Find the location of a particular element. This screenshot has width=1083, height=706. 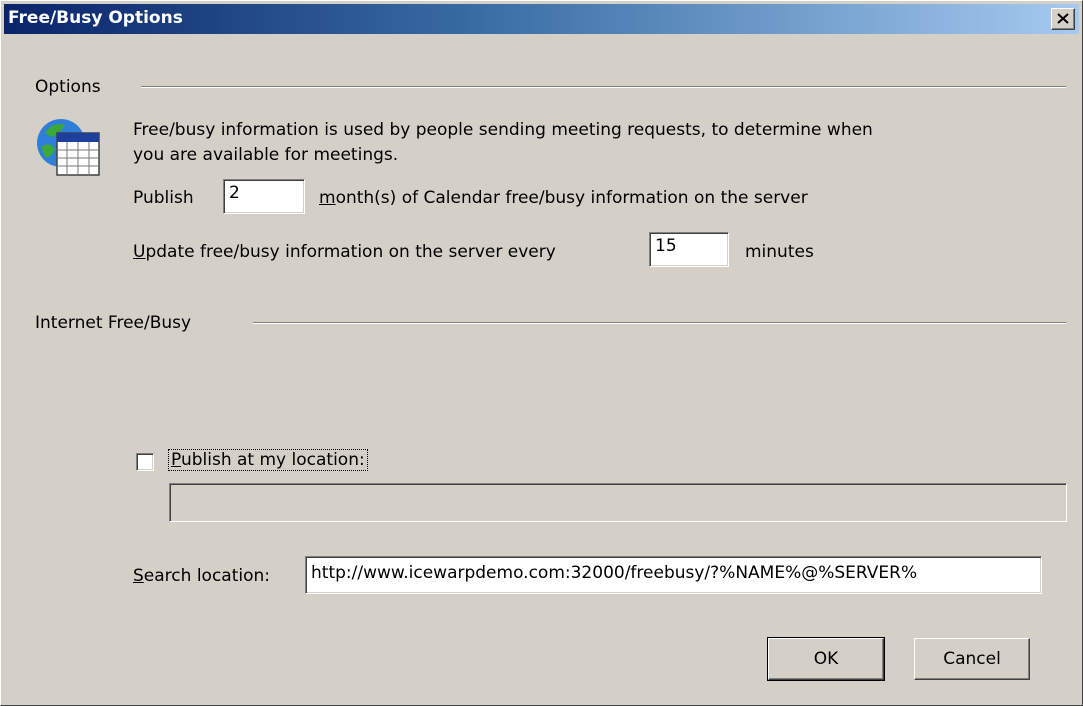

publish-label: Publish is located at coordinates (163, 198).